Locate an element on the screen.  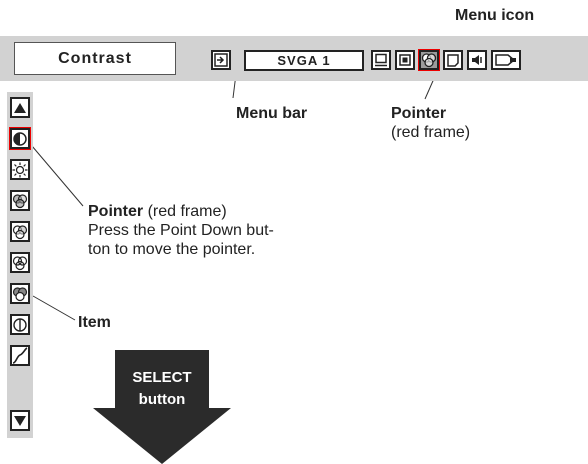
tint-icon is located at coordinates (20, 231).